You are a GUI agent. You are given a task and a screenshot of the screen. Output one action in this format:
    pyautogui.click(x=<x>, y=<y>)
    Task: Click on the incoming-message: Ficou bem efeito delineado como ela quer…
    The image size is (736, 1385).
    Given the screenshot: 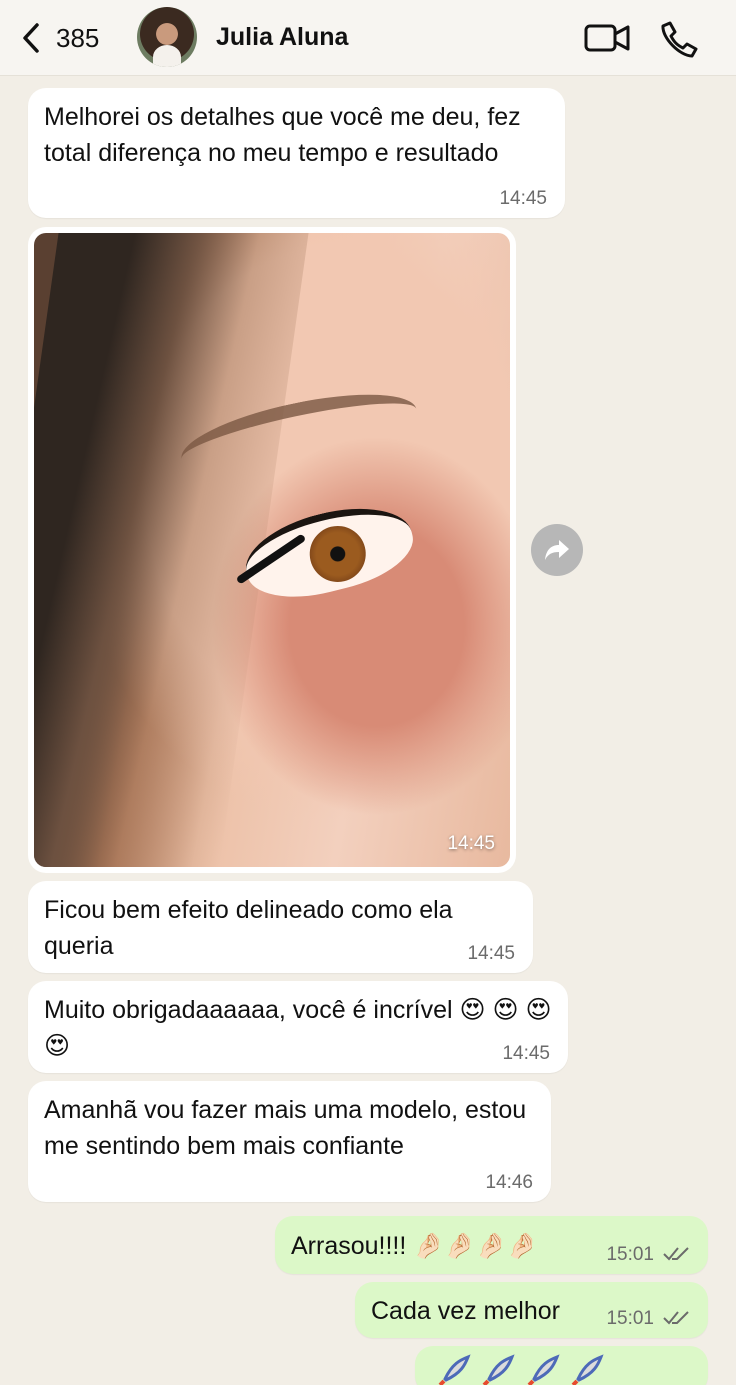 What is the action you would take?
    pyautogui.click(x=280, y=927)
    